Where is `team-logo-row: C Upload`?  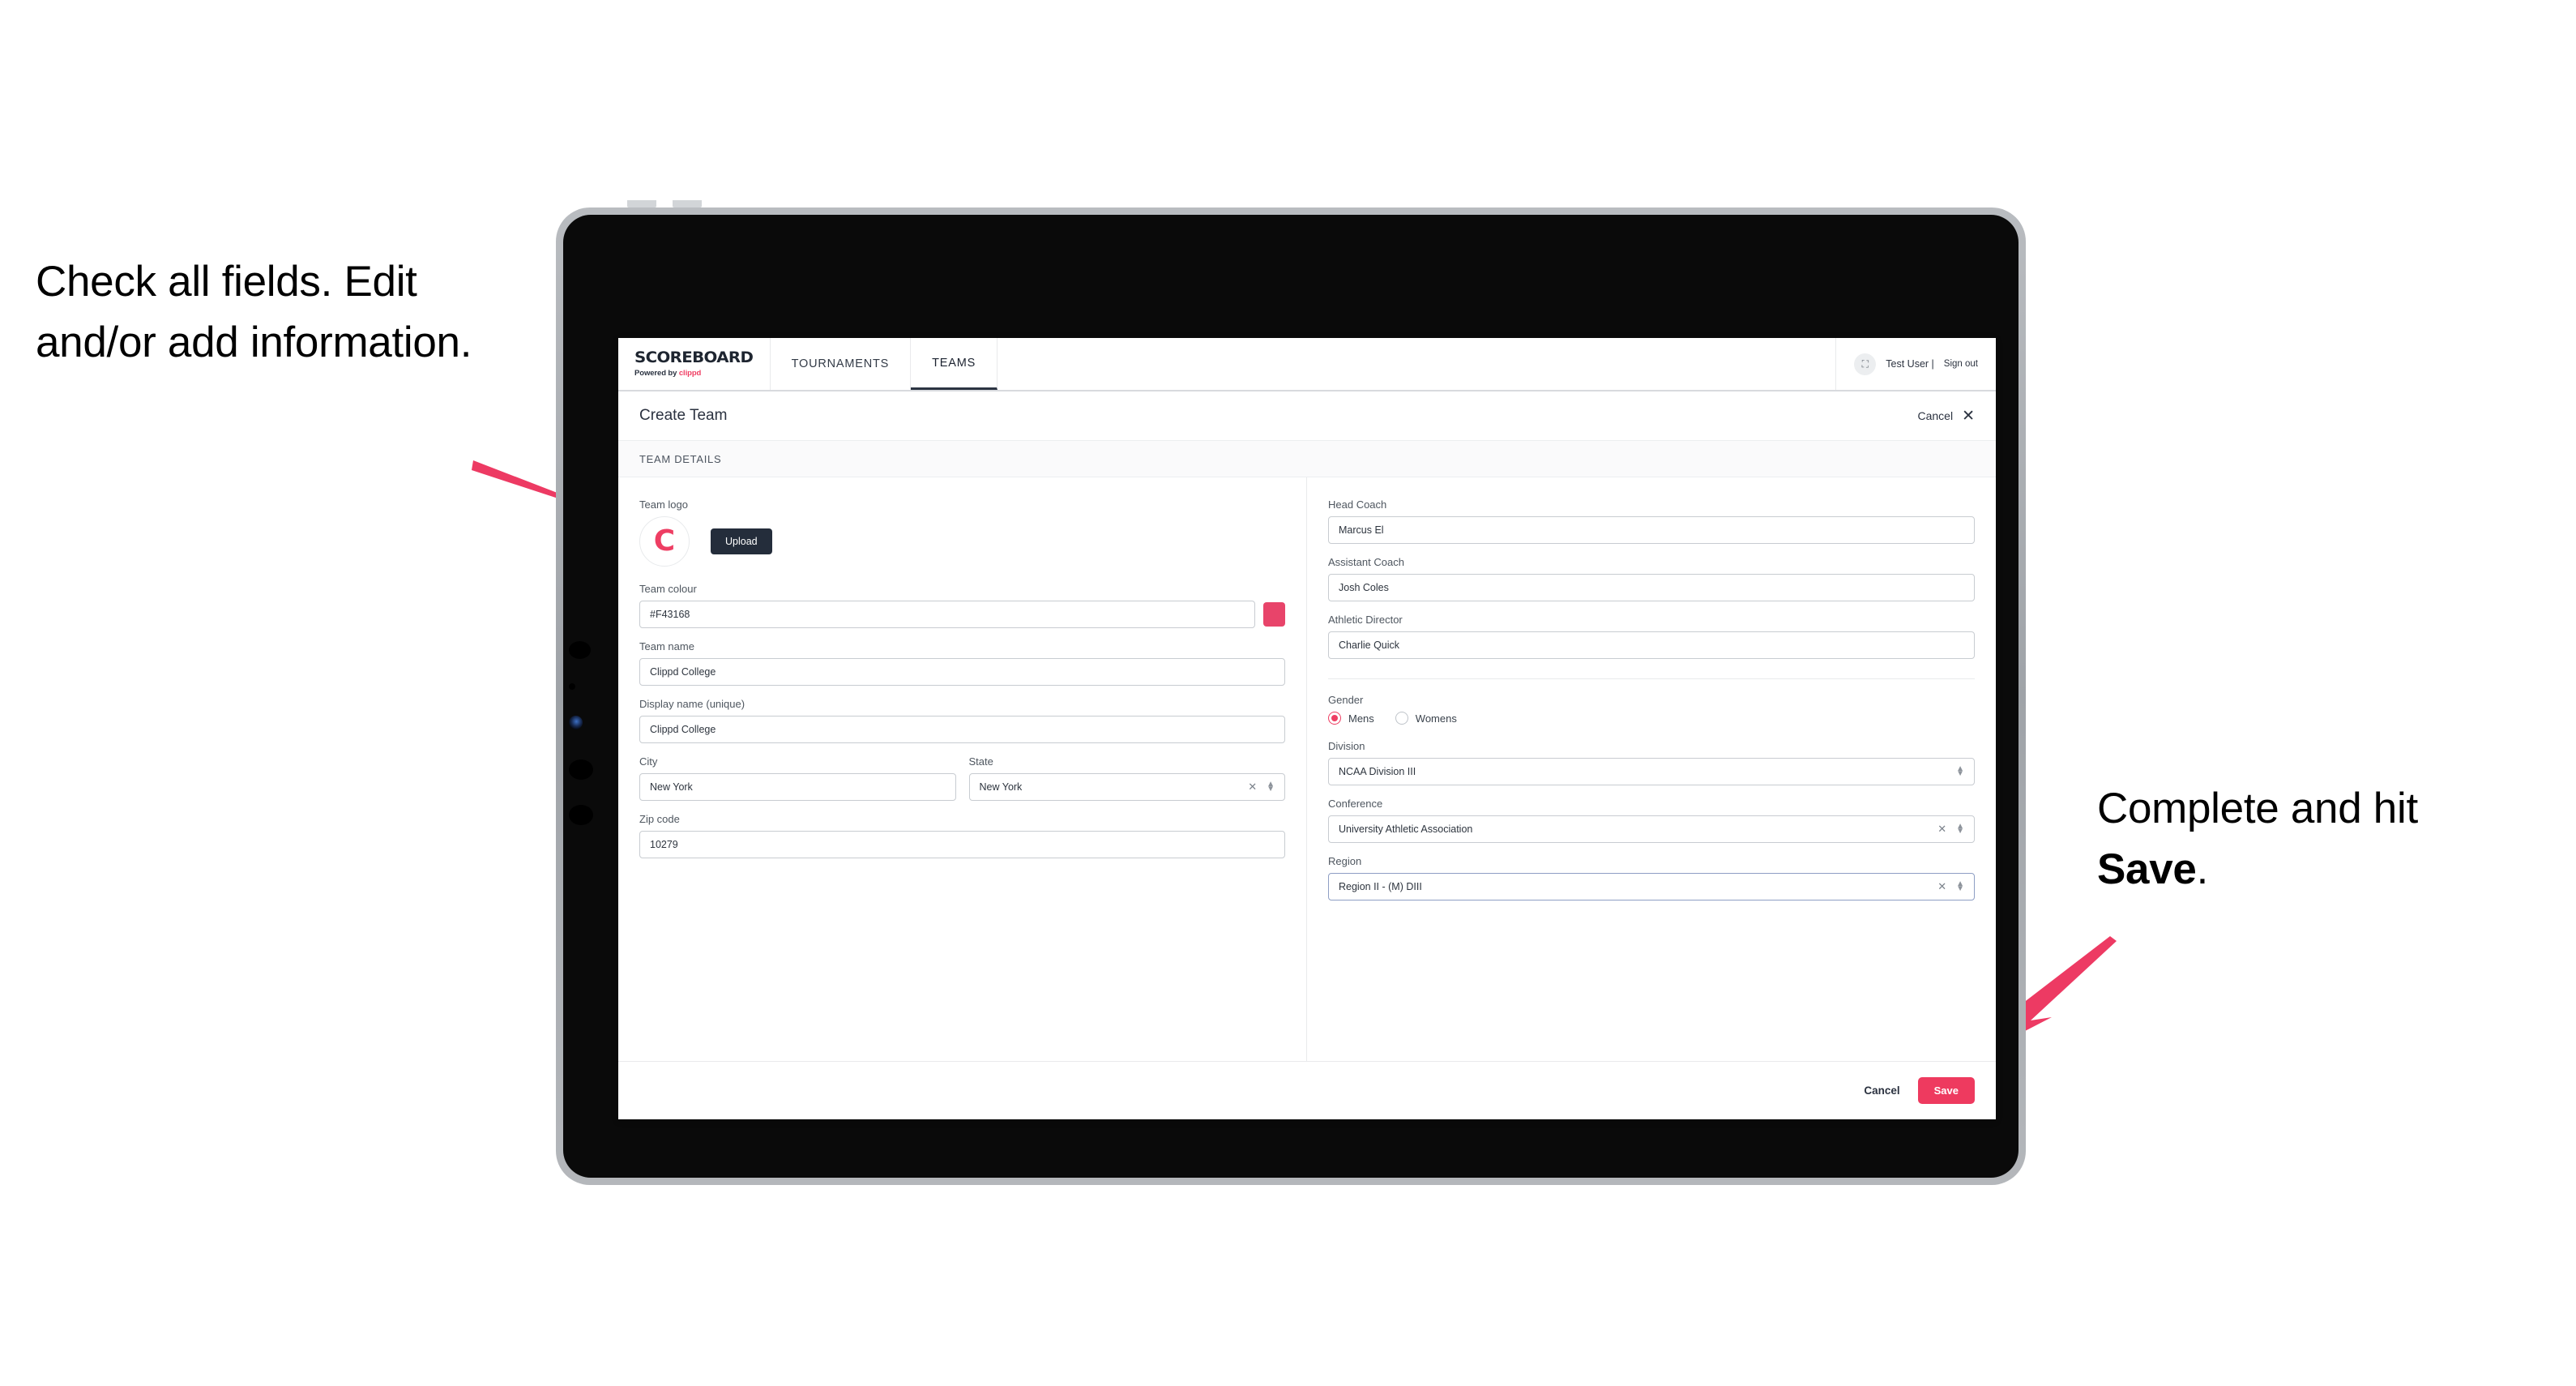
team-logo-row: C Upload is located at coordinates (962, 541).